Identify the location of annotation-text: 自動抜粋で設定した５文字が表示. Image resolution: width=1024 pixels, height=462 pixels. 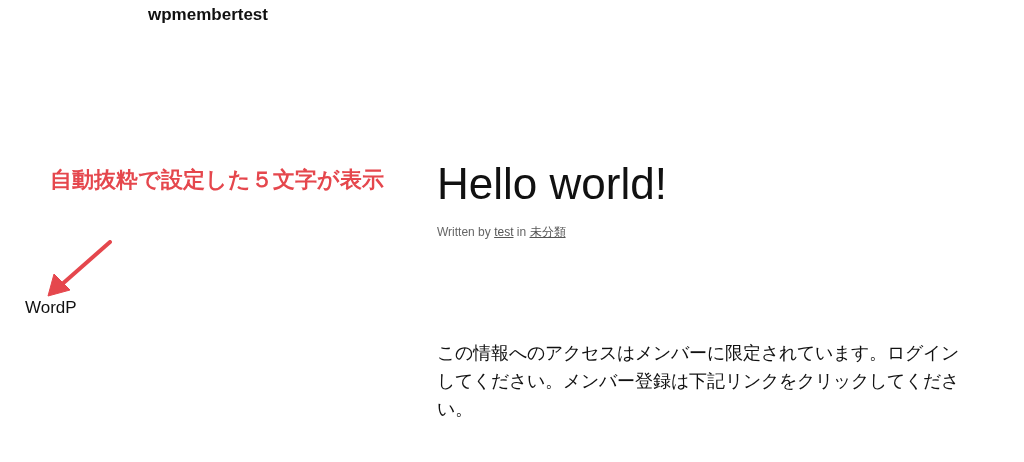
(217, 180).